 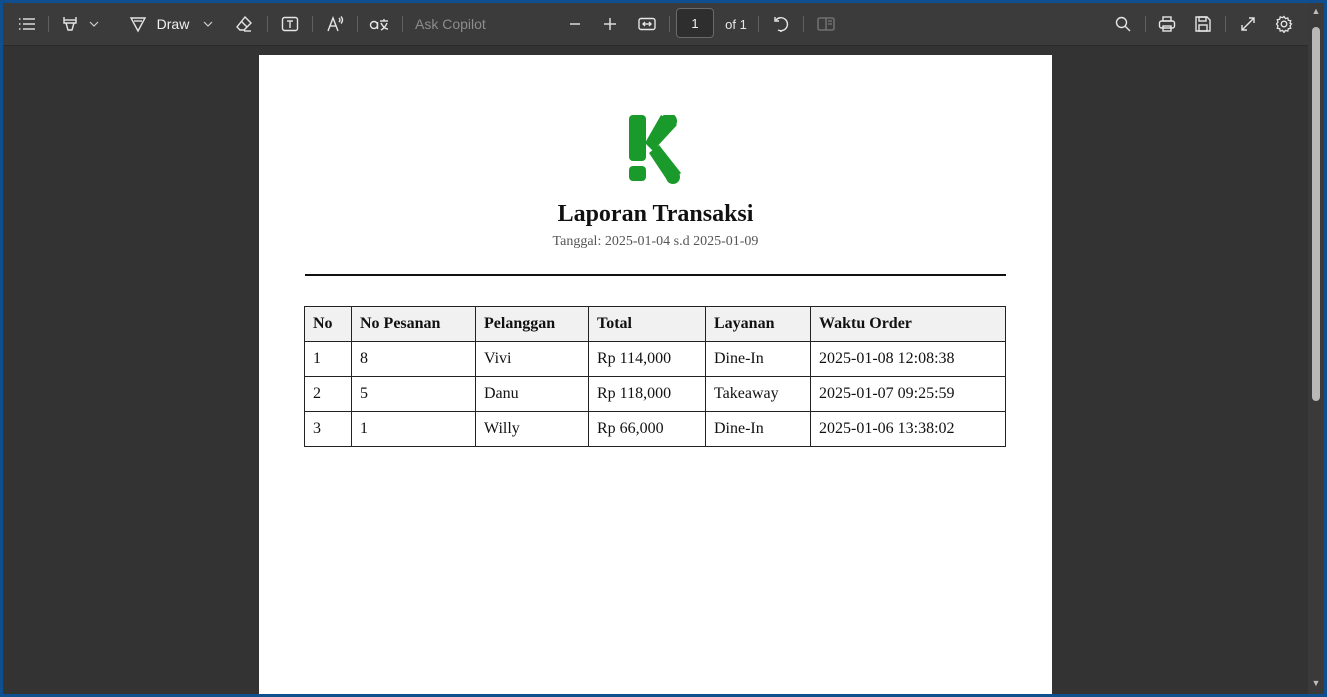 What do you see at coordinates (655, 275) in the screenshot?
I see `title-divider` at bounding box center [655, 275].